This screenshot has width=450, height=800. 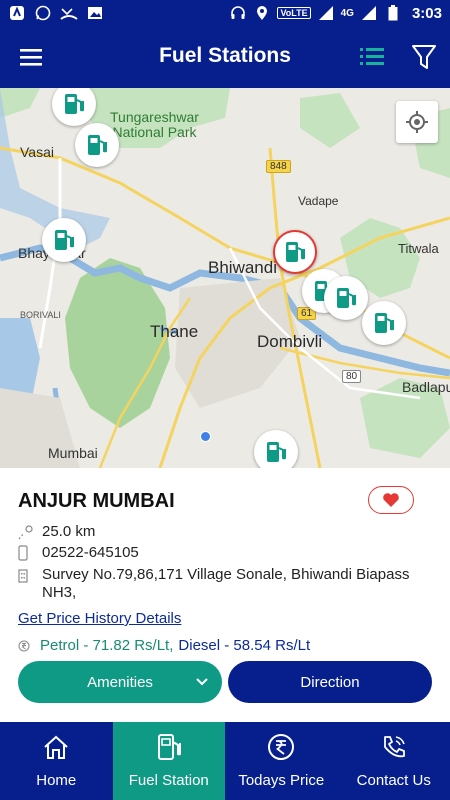 I want to click on current-location-dot, so click(x=205, y=436).